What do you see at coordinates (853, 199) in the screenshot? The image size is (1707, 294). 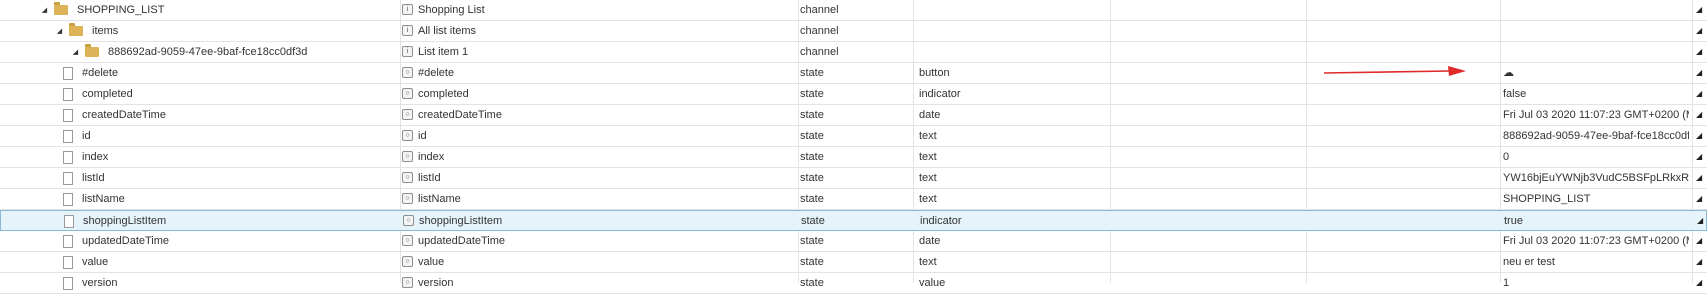 I see `tree-row: listName ○ listName state text SHOPPING_LIST ◢` at bounding box center [853, 199].